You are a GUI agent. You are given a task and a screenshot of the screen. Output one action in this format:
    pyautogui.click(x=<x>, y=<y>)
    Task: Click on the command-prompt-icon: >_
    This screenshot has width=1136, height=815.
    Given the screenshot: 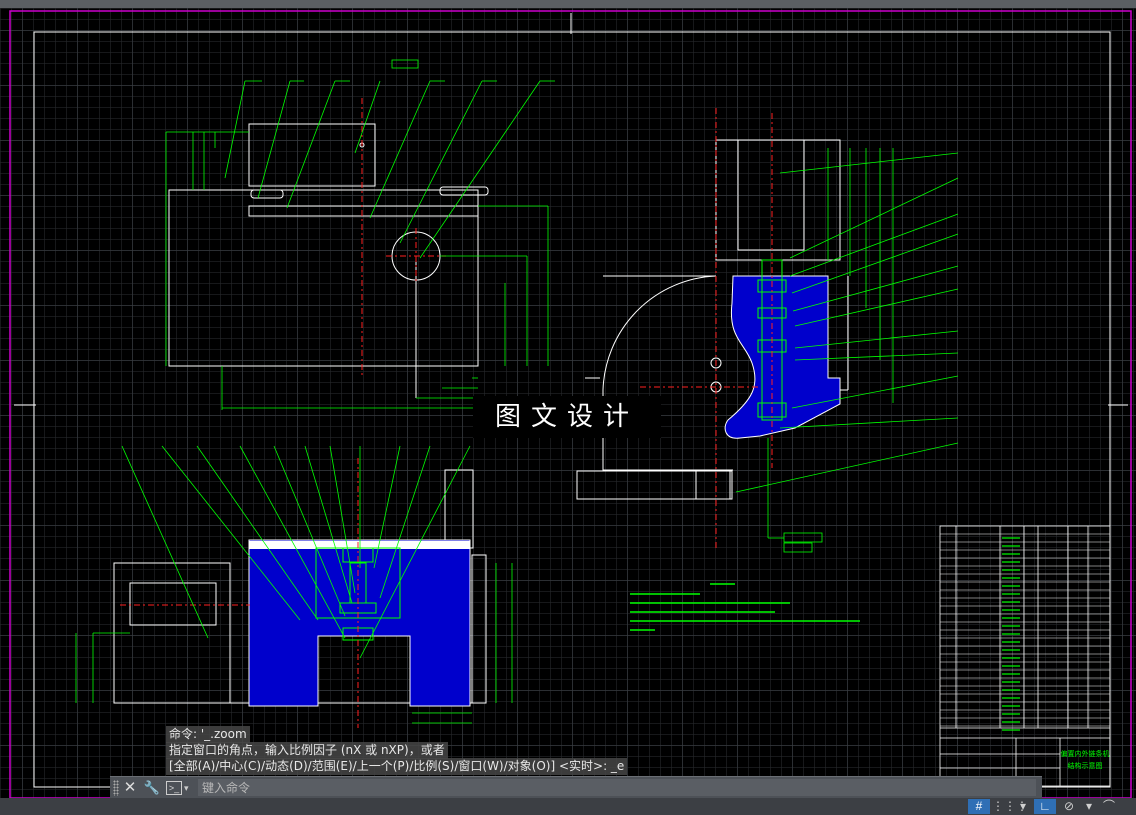 What is the action you would take?
    pyautogui.click(x=174, y=788)
    